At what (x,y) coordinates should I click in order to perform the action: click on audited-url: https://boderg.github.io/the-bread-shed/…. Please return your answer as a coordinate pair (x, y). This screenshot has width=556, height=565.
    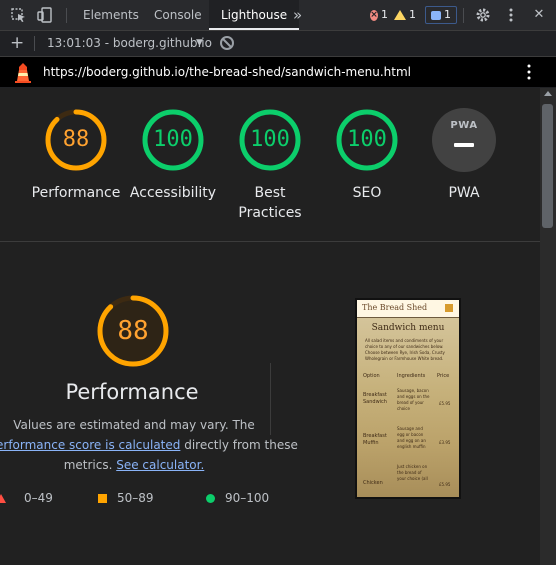
    Looking at the image, I should click on (227, 72).